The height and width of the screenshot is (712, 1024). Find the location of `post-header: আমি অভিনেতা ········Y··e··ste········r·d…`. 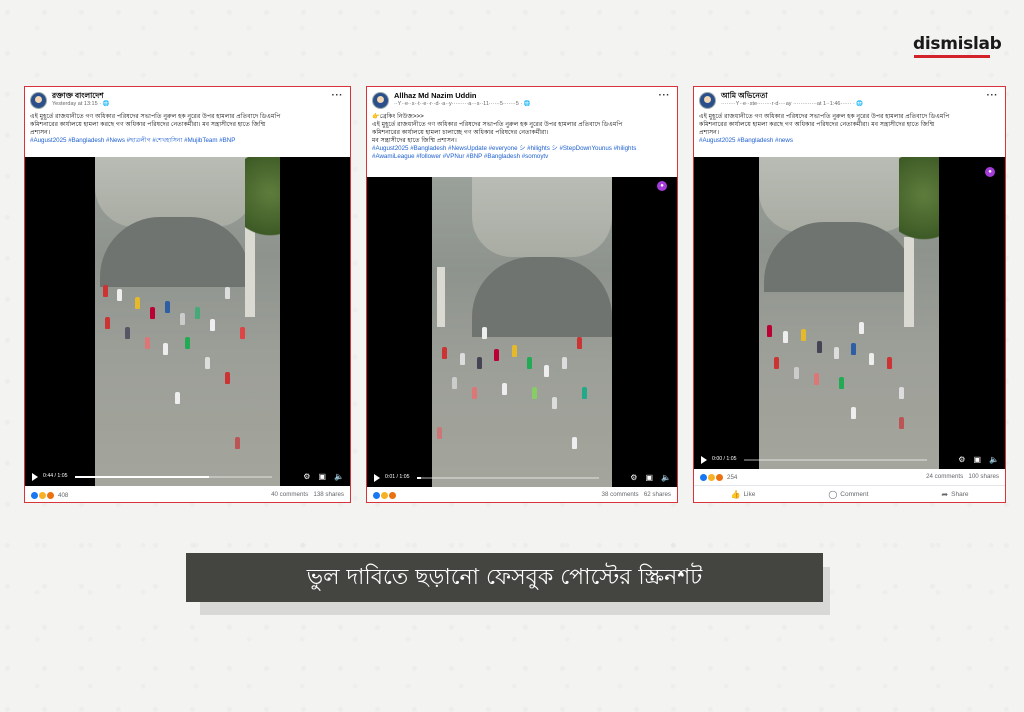

post-header: আমি অভিনেতা ········Y··e··ste········r·d… is located at coordinates (849, 122).